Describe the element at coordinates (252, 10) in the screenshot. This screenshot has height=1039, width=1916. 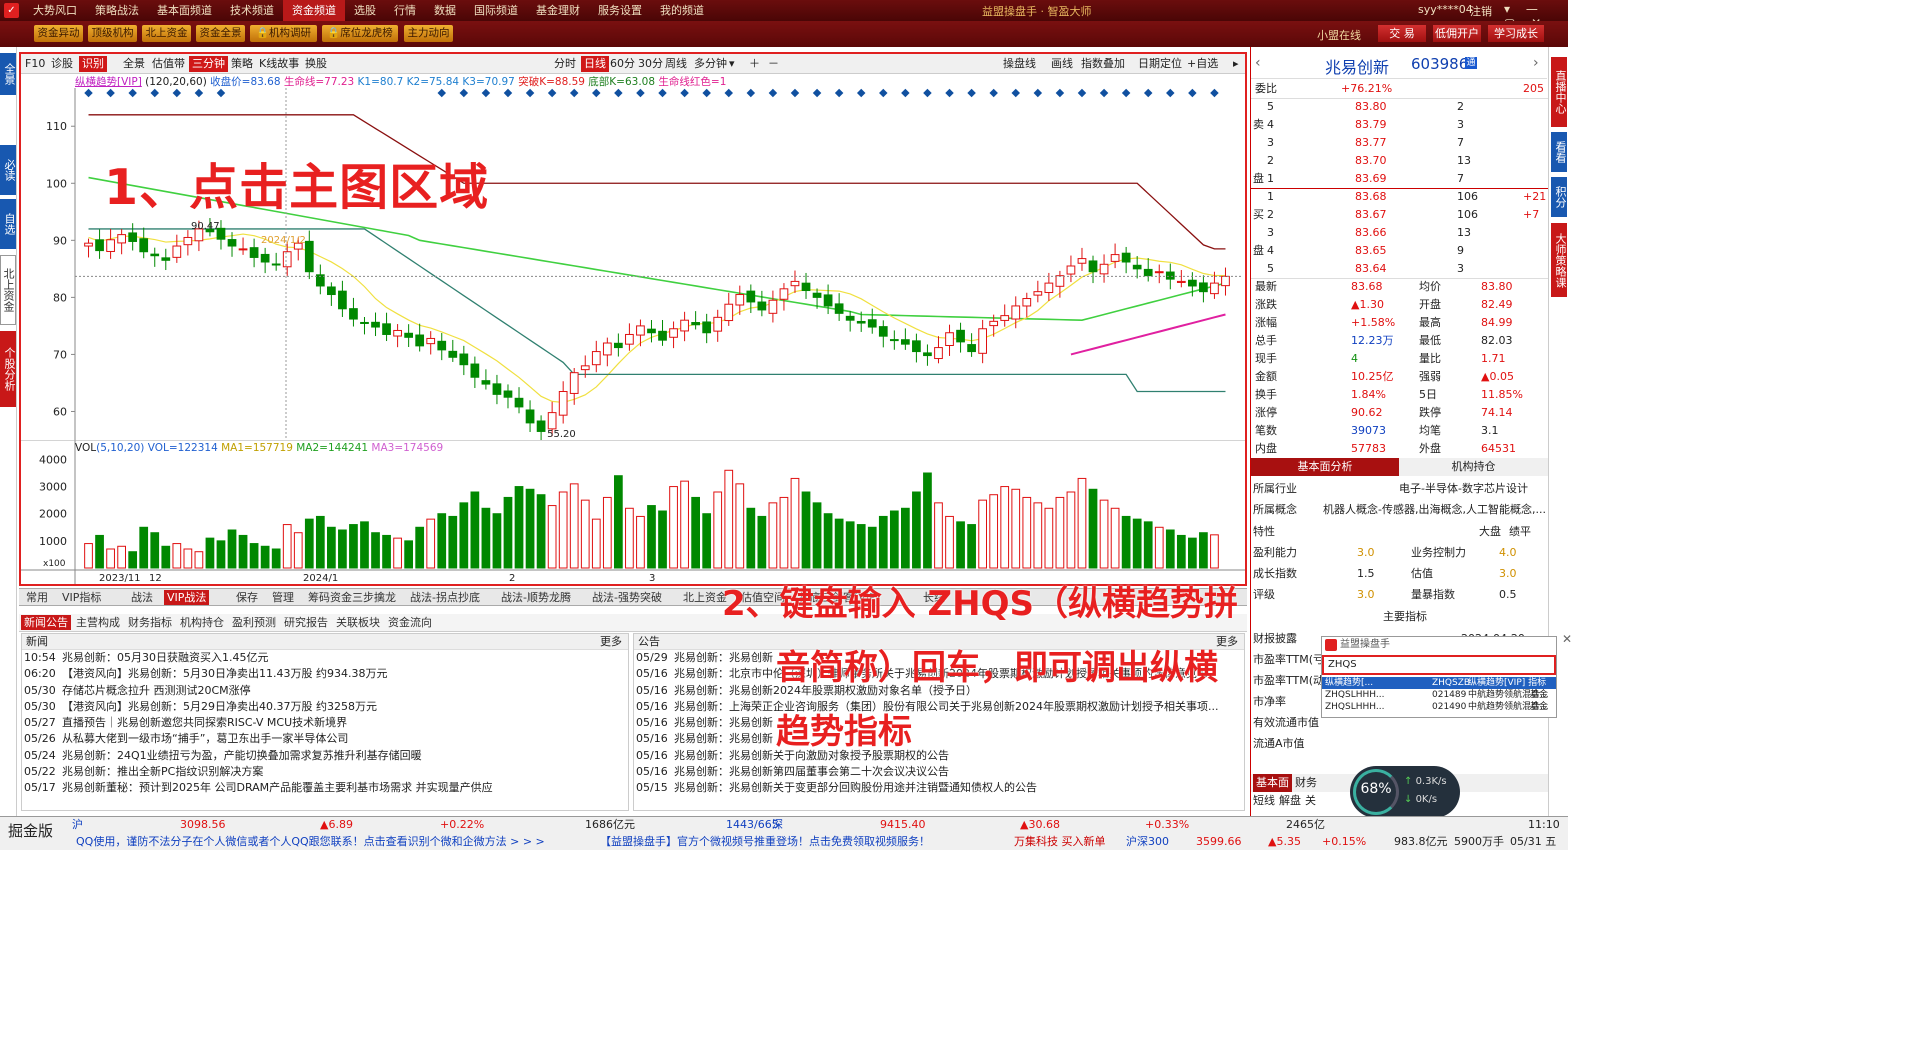
I see `menu-item: 技术频道` at that location.